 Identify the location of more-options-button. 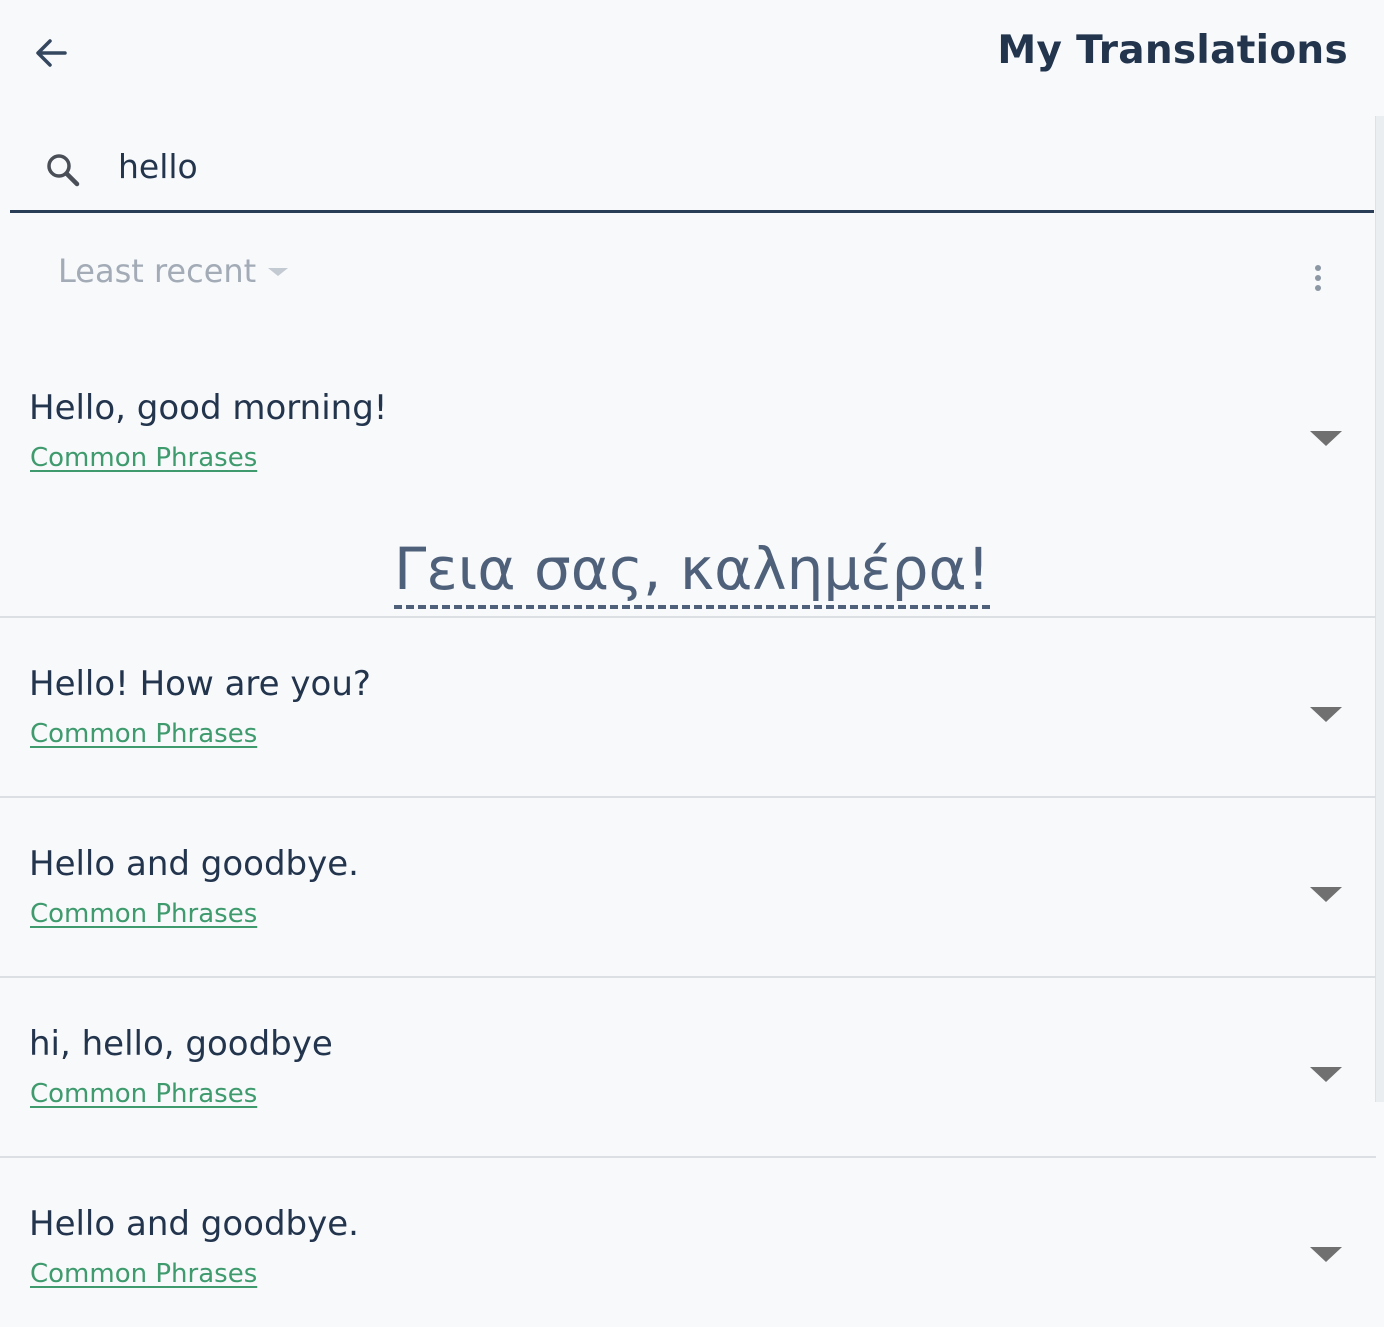
(1318, 278).